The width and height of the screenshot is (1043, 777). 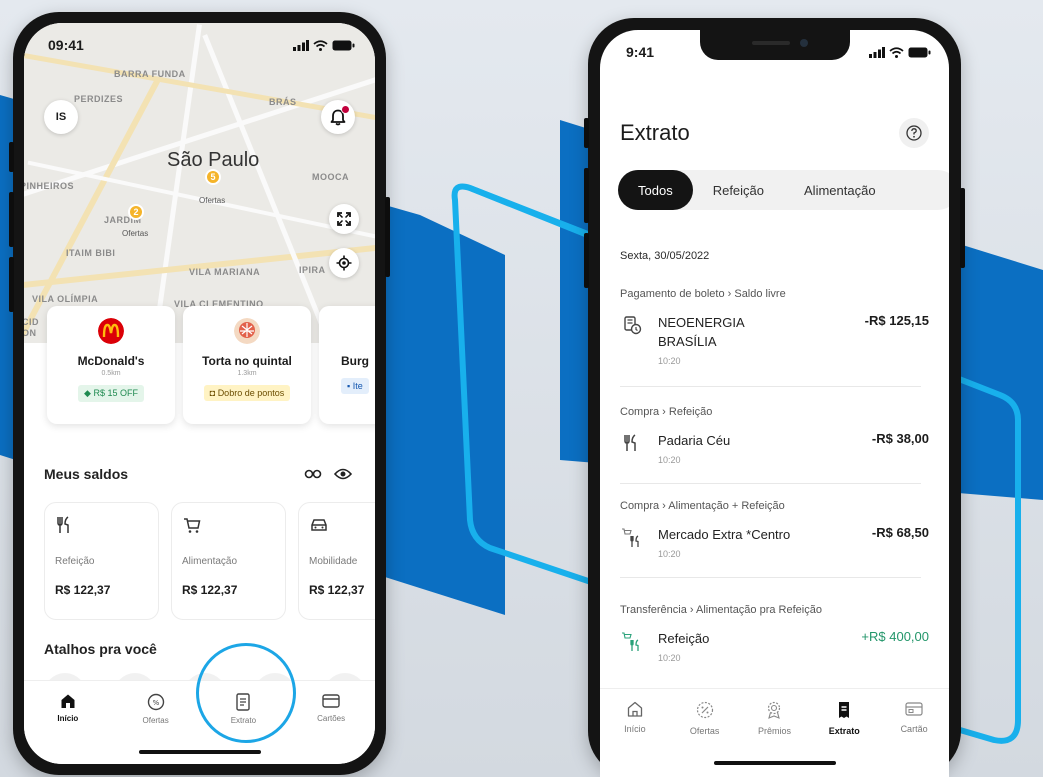 I want to click on torta-logo-icon, so click(x=247, y=331).